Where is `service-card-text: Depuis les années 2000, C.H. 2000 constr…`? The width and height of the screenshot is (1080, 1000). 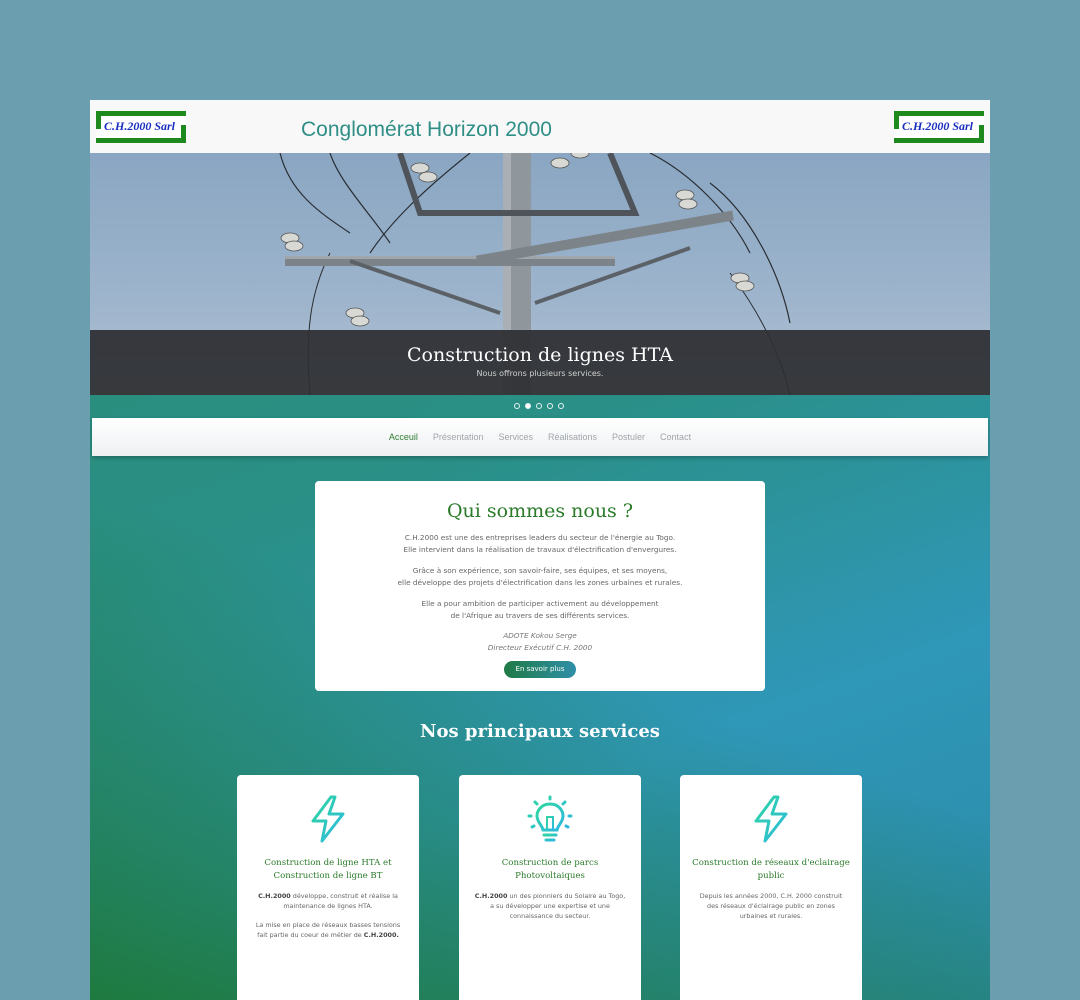
service-card-text: Depuis les années 2000, C.H. 2000 constr… is located at coordinates (771, 906).